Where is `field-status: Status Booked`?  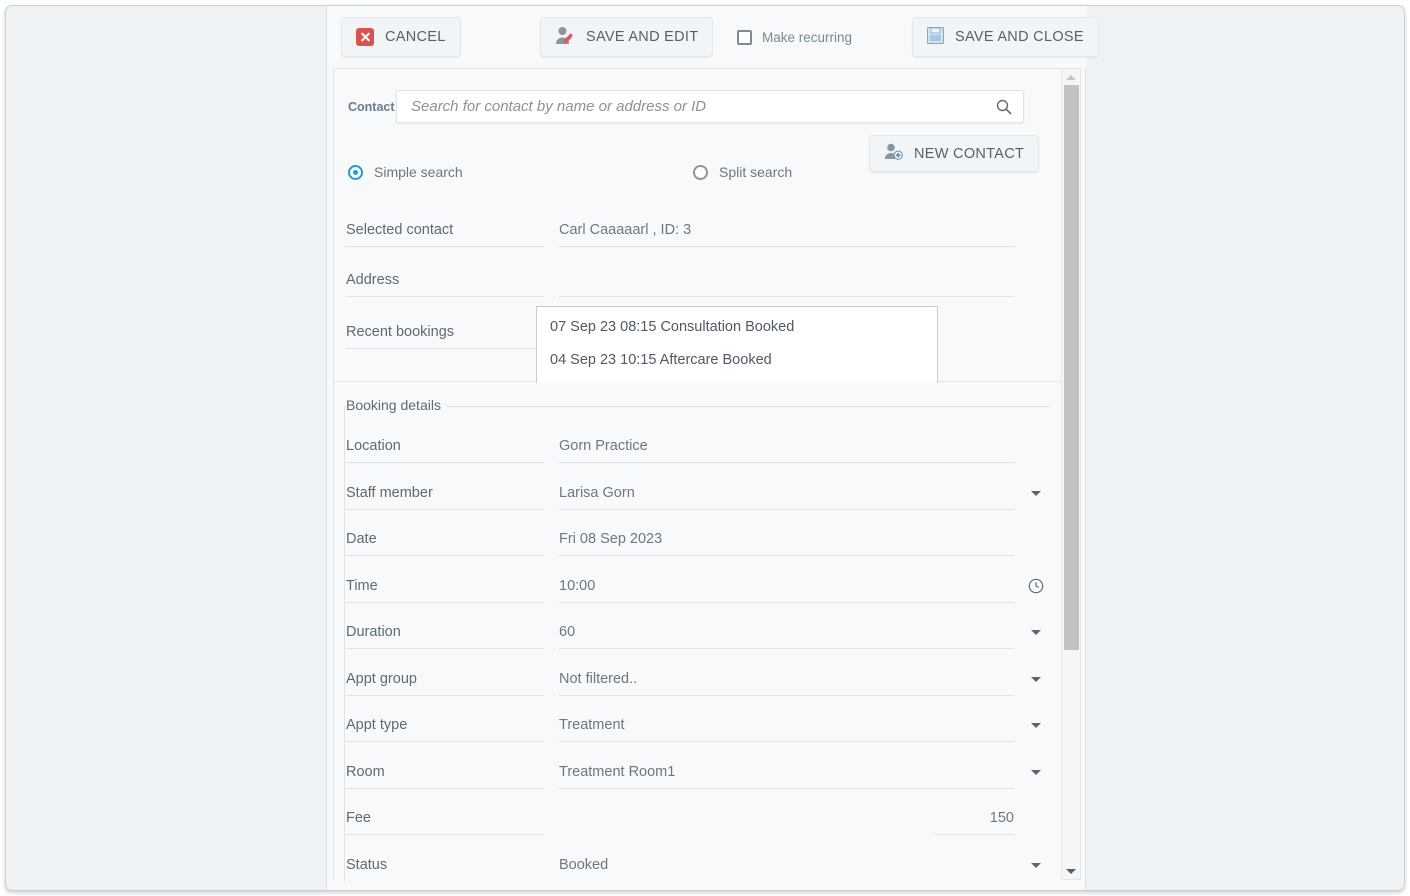
field-status: Status Booked is located at coordinates (696, 865).